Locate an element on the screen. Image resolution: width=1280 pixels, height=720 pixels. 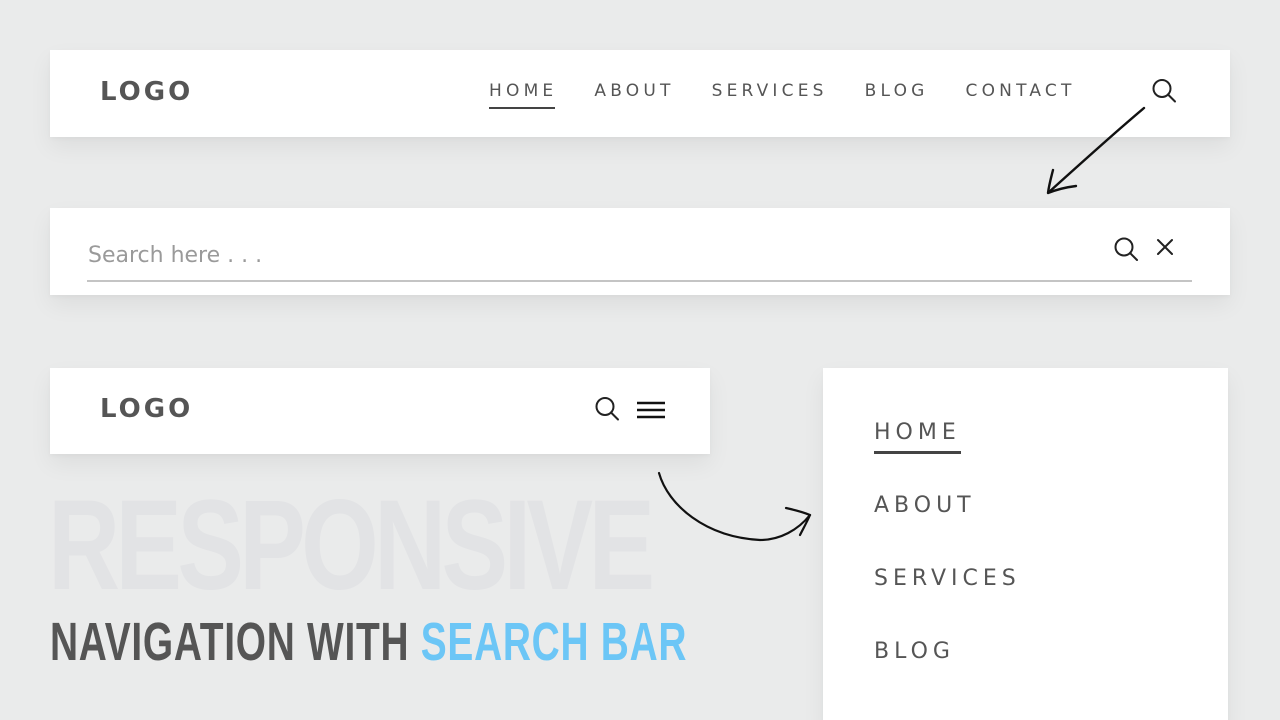
desktop-nav-links: HOME ABOUT SERVICES BLOG CONTACT is located at coordinates (801, 95).